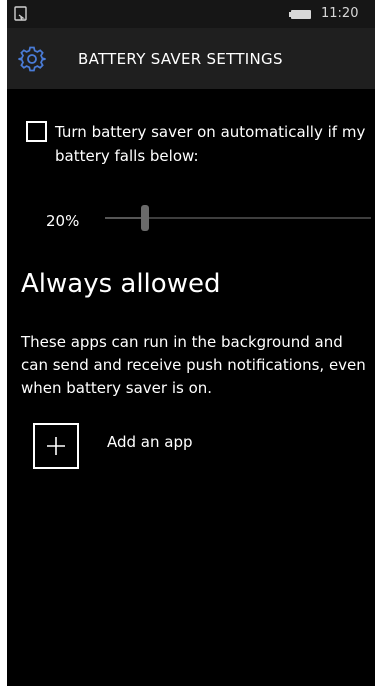 The image size is (382, 686). I want to click on add-app-box, so click(56, 446).